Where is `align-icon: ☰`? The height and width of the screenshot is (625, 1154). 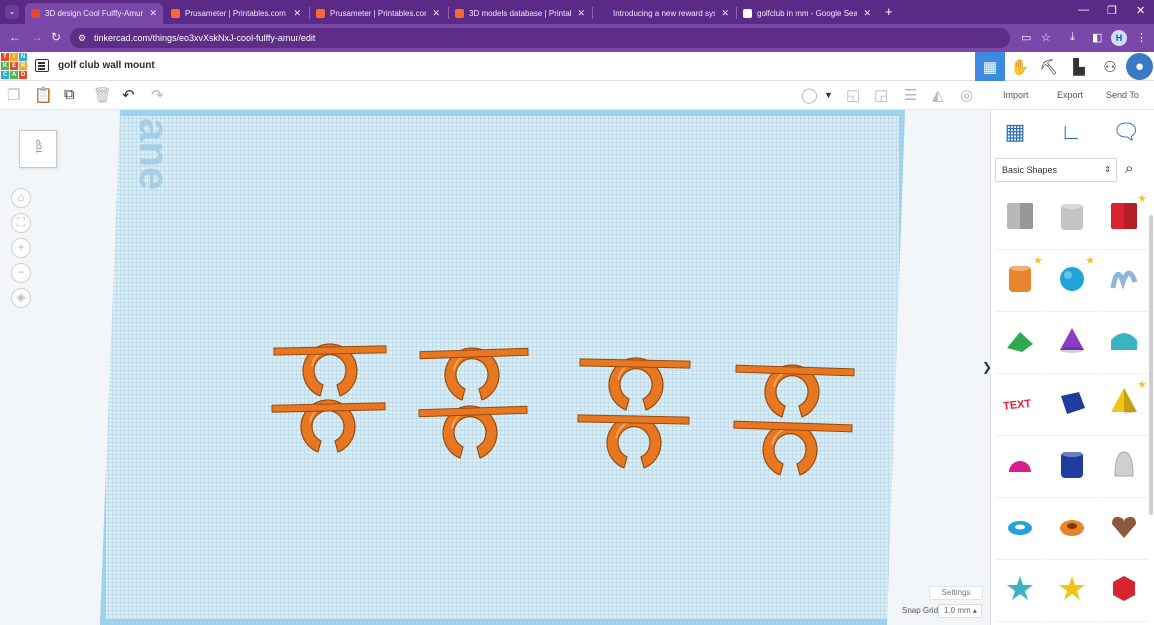
align-icon: ☰ is located at coordinates (910, 95).